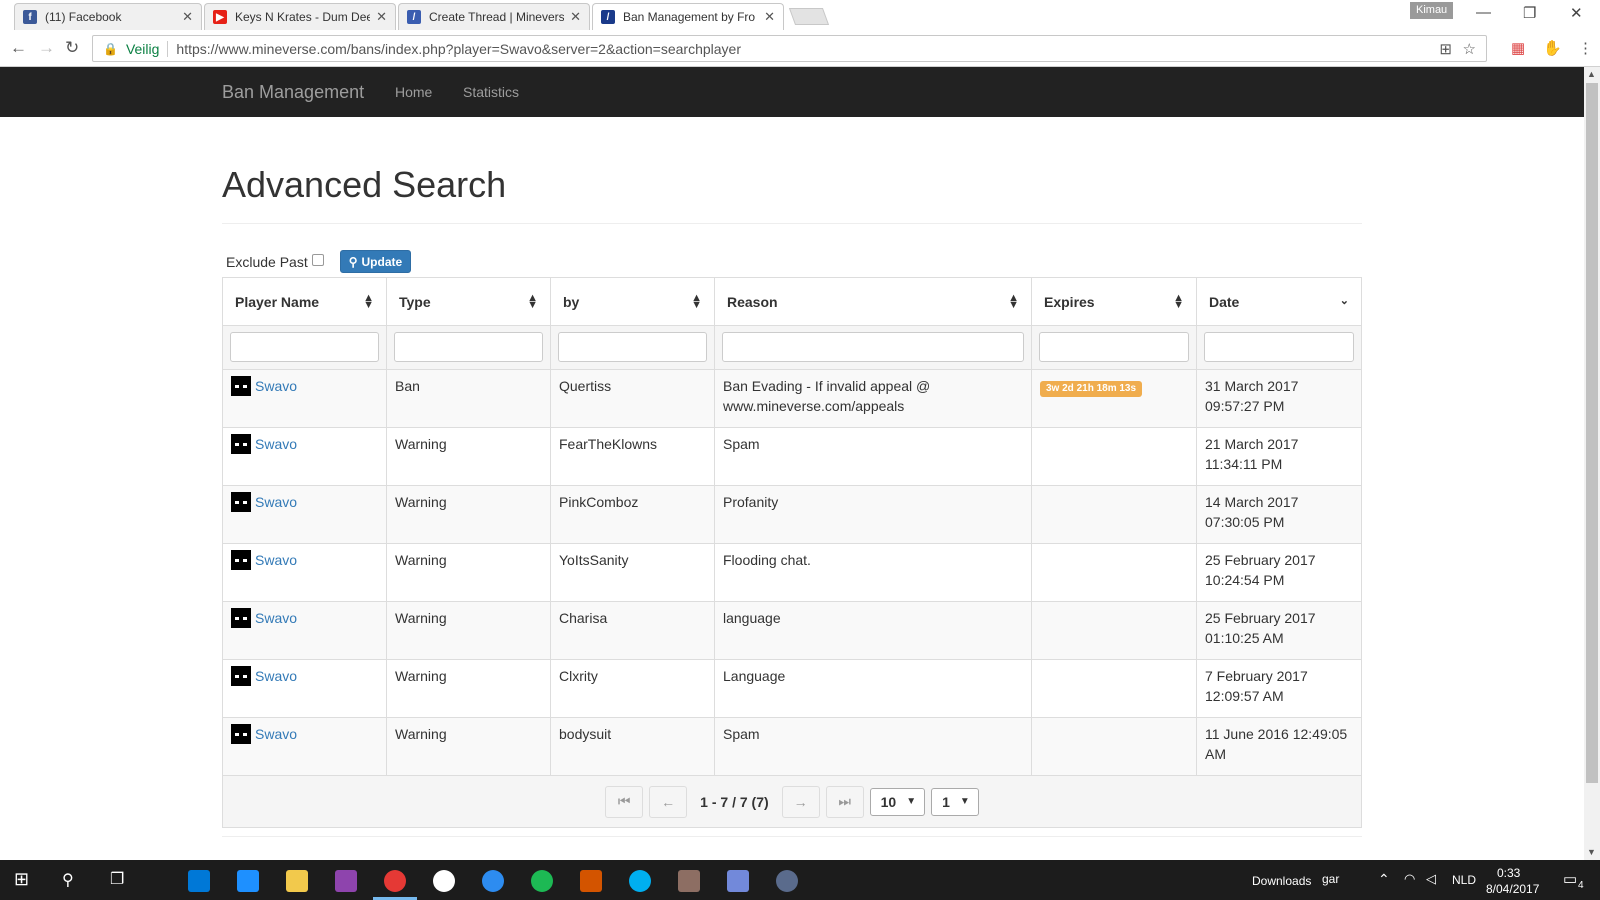  I want to click on windows-start-icon: ⊞, so click(21, 879).